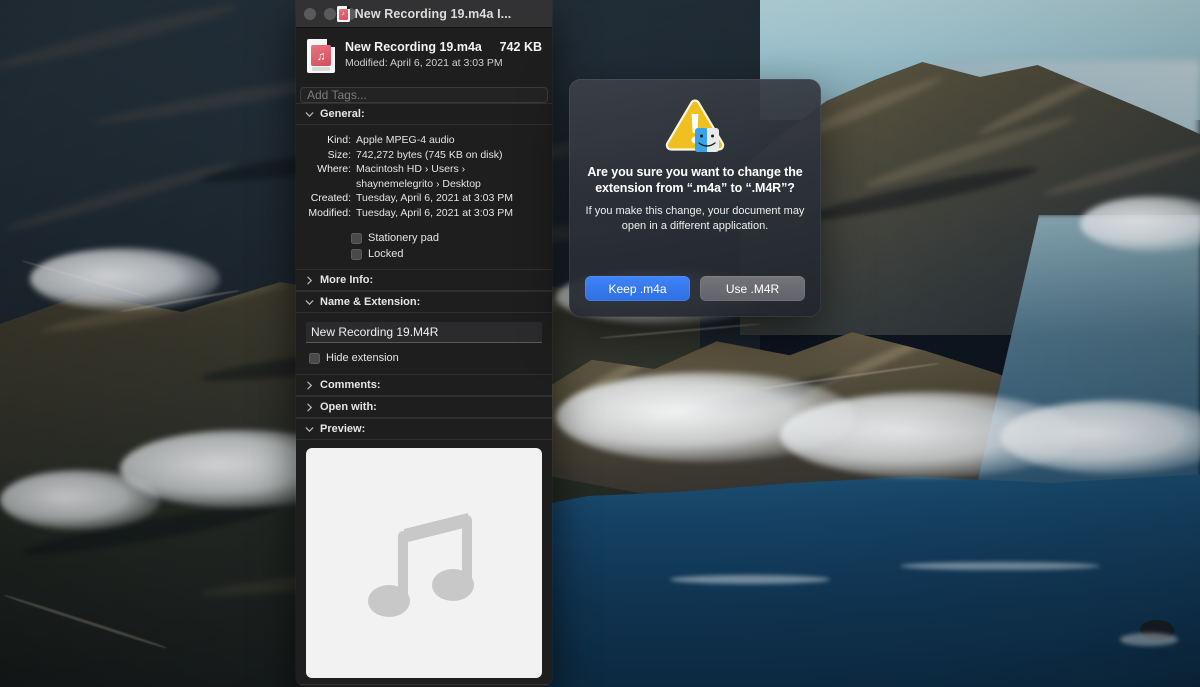  I want to click on section-label-comments: Comments:, so click(350, 385).